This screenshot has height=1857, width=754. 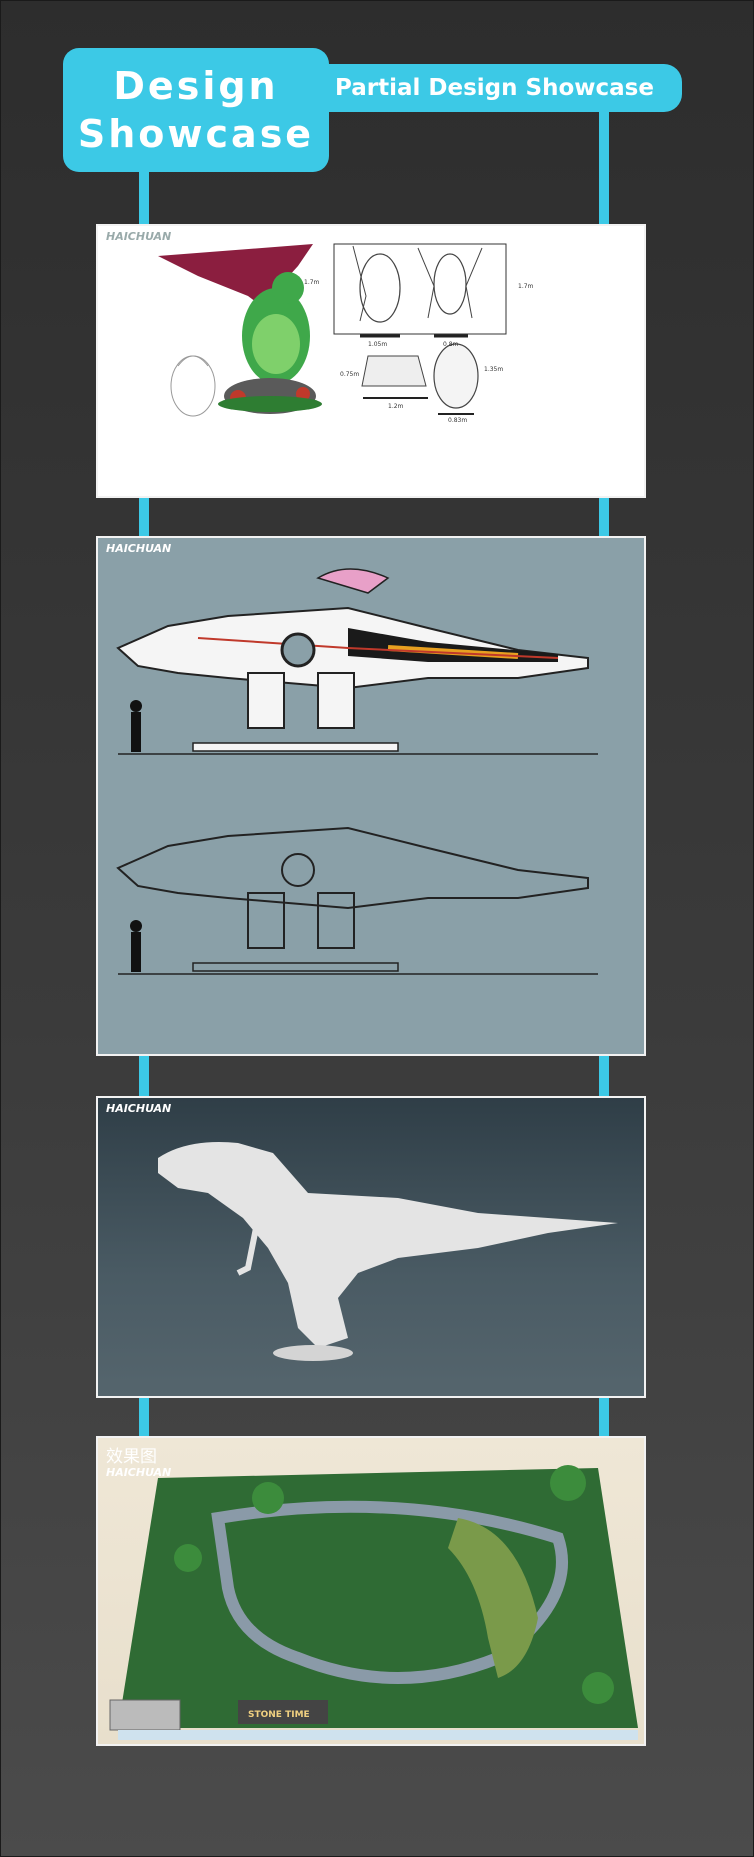 What do you see at coordinates (131, 1457) in the screenshot?
I see `render-label: 效果图` at bounding box center [131, 1457].